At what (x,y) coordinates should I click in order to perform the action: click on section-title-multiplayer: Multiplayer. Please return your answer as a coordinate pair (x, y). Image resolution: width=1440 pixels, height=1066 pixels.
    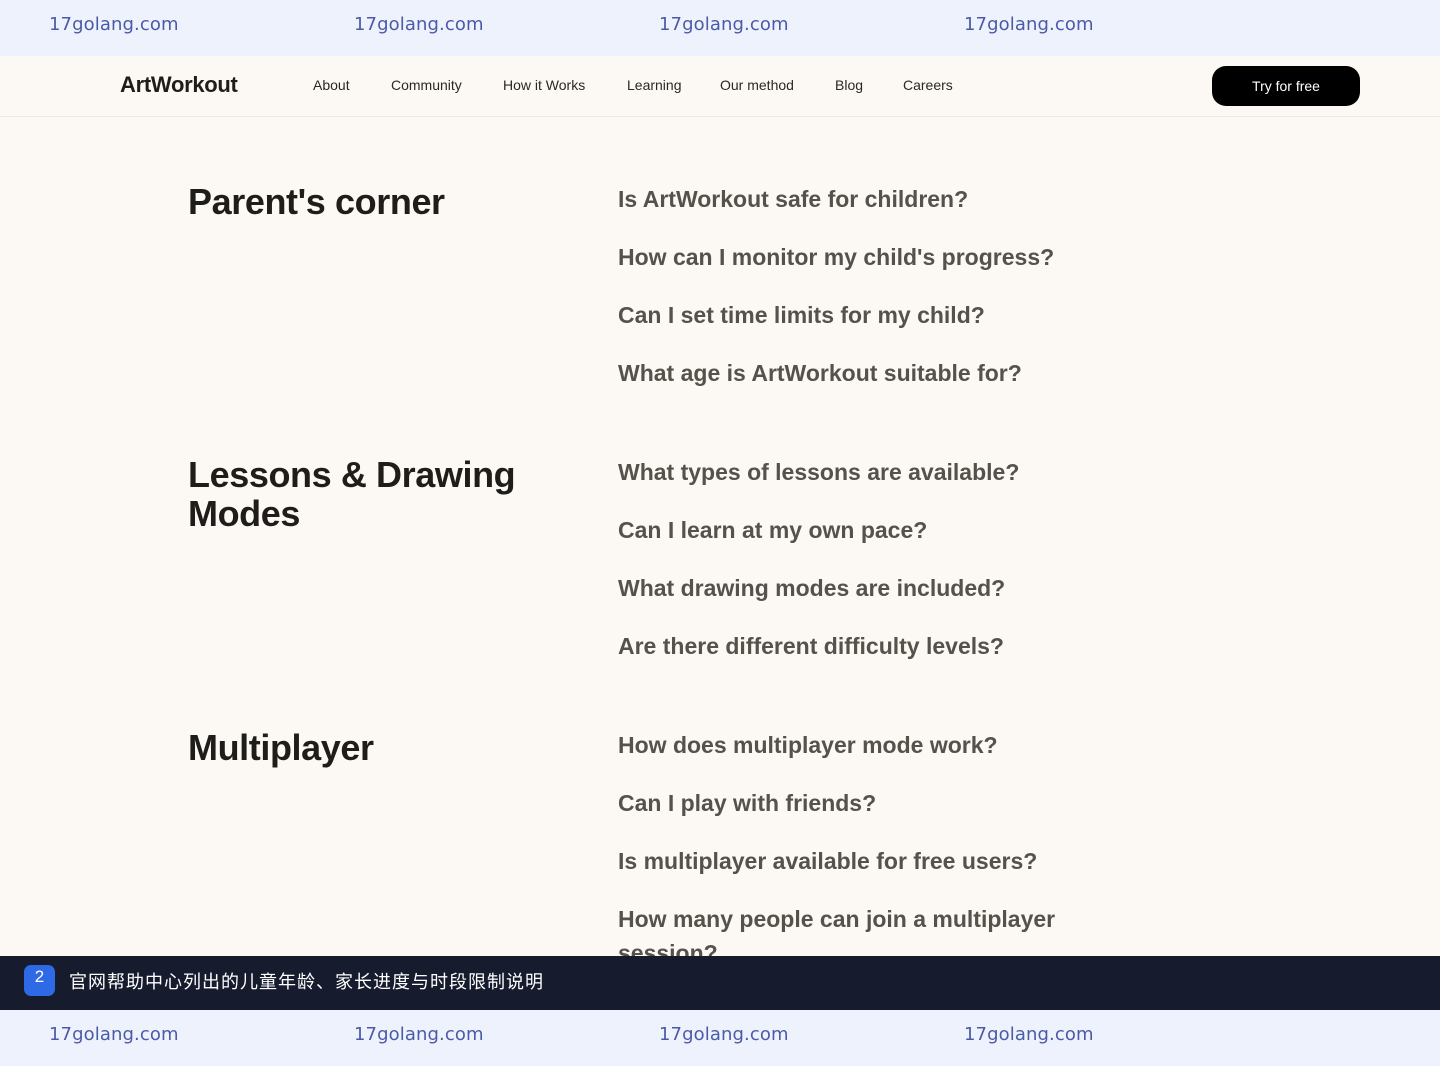
    Looking at the image, I should click on (281, 747).